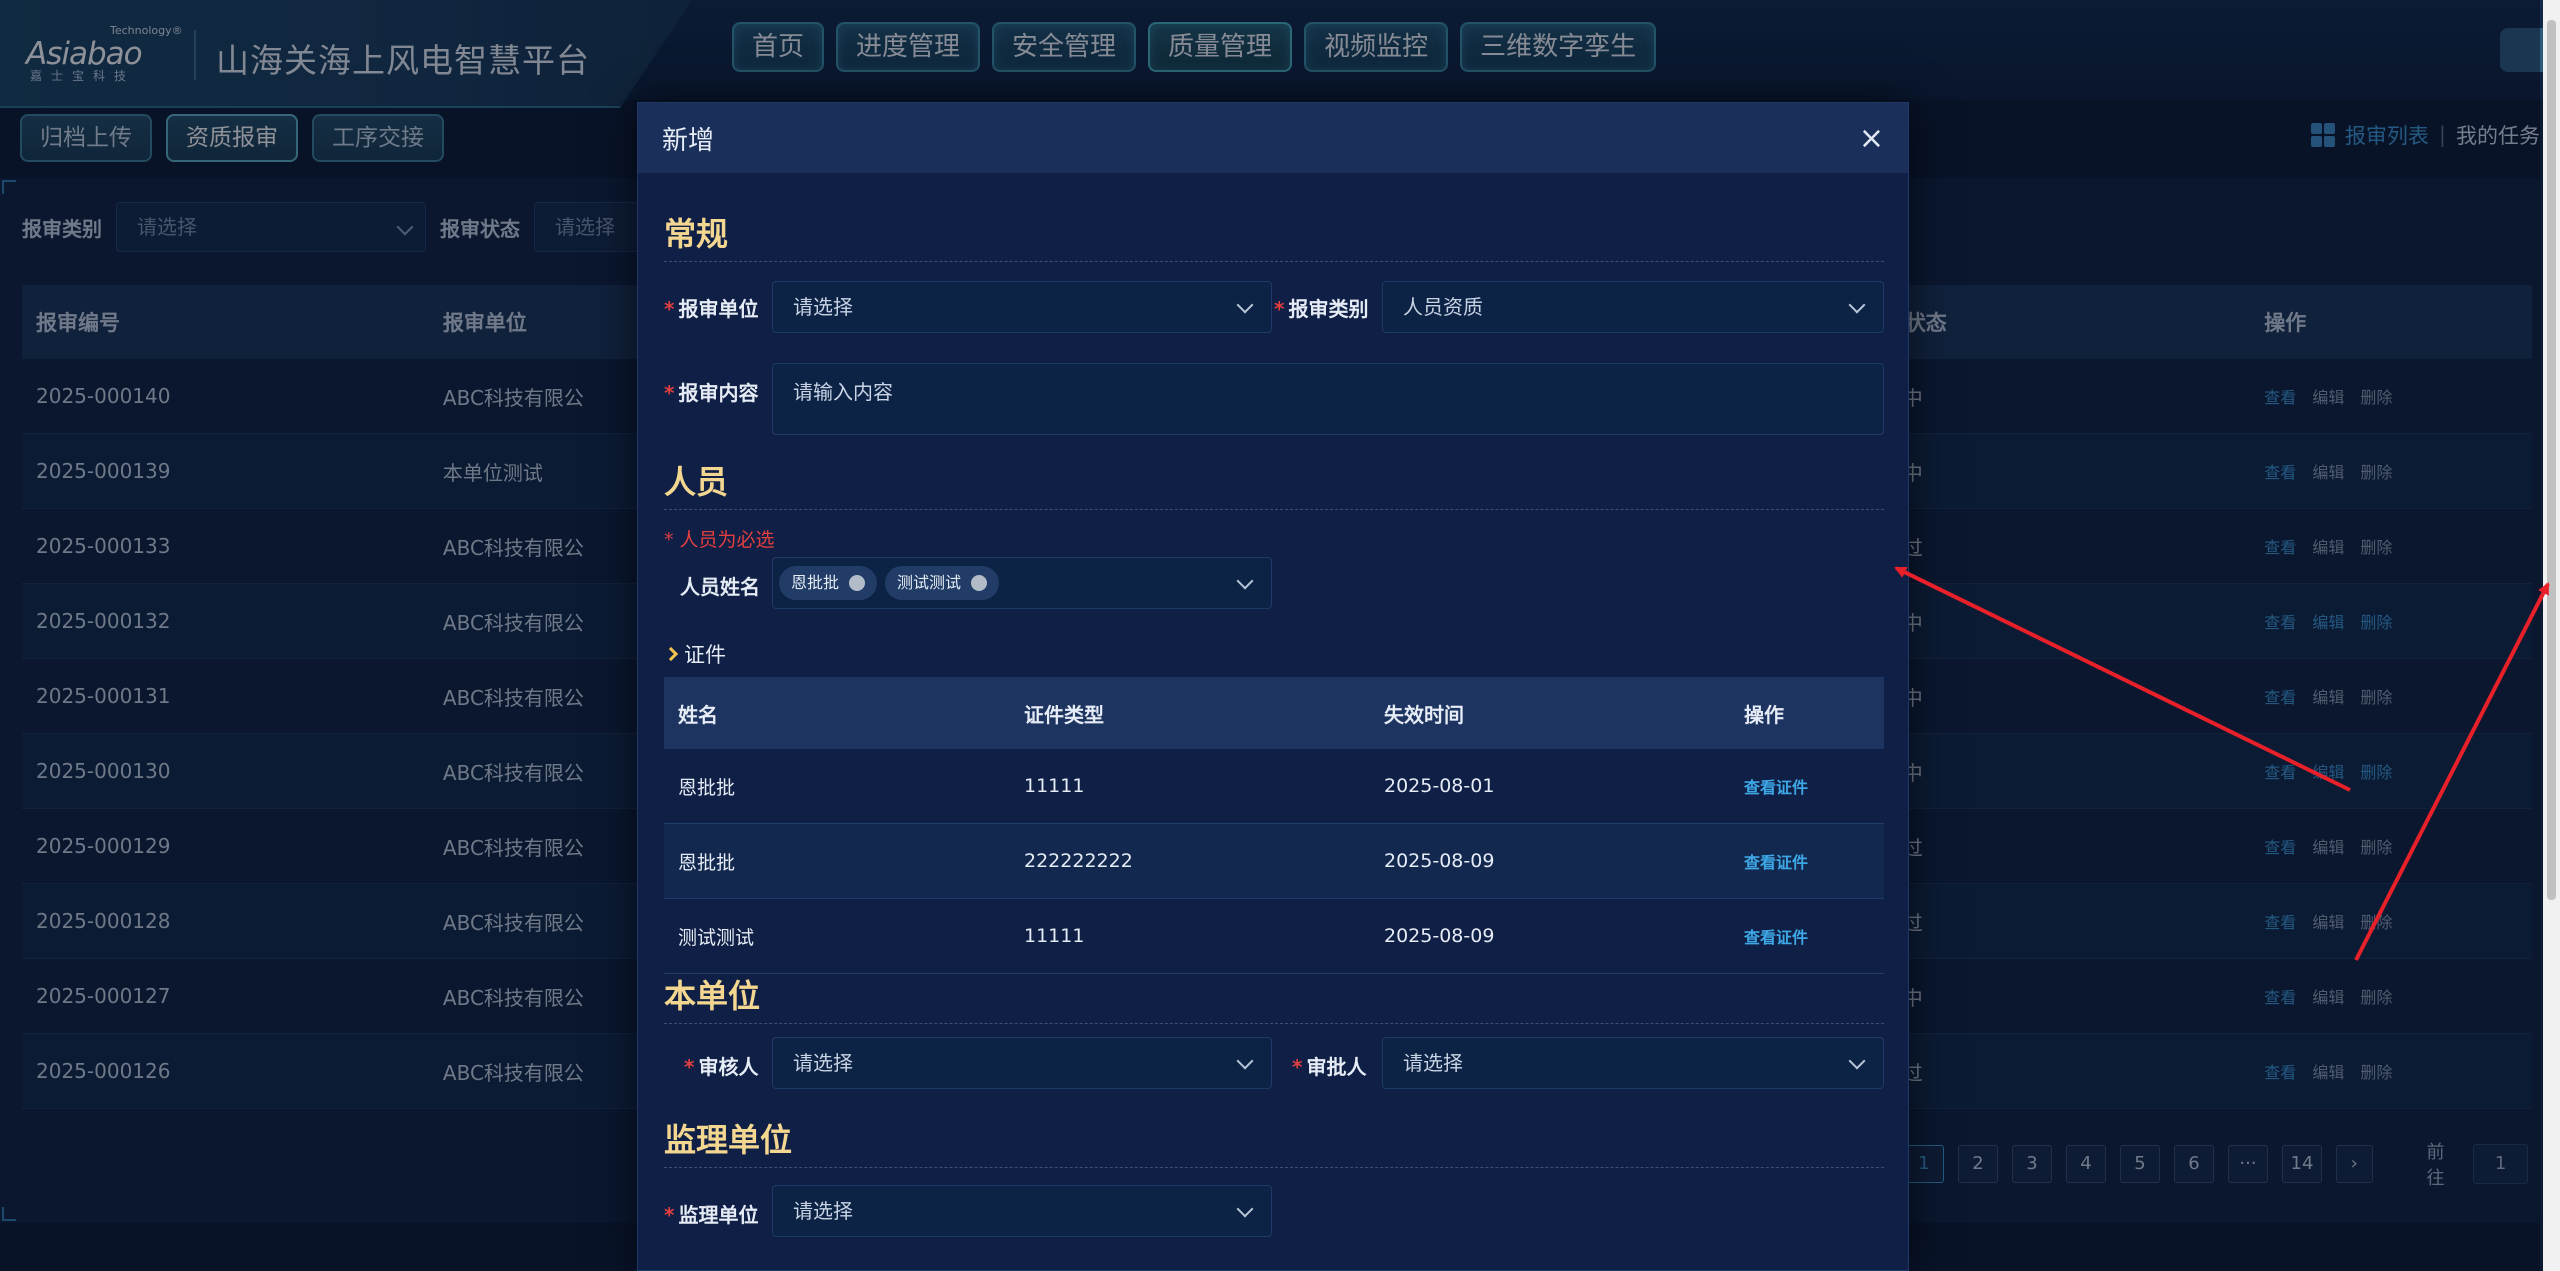  Describe the element at coordinates (1274, 235) in the screenshot. I see `section-general-title: 常规` at that location.